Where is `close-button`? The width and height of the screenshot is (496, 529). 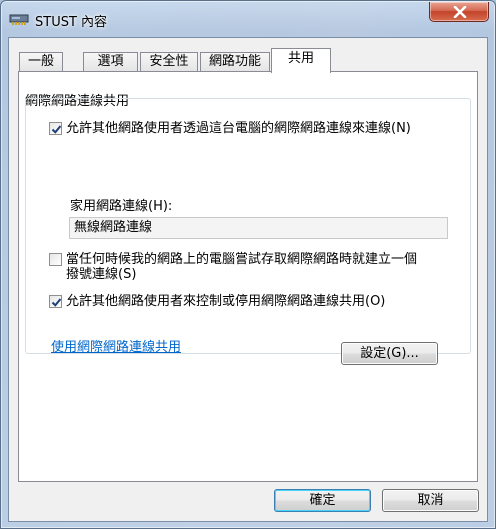 close-button is located at coordinates (459, 12).